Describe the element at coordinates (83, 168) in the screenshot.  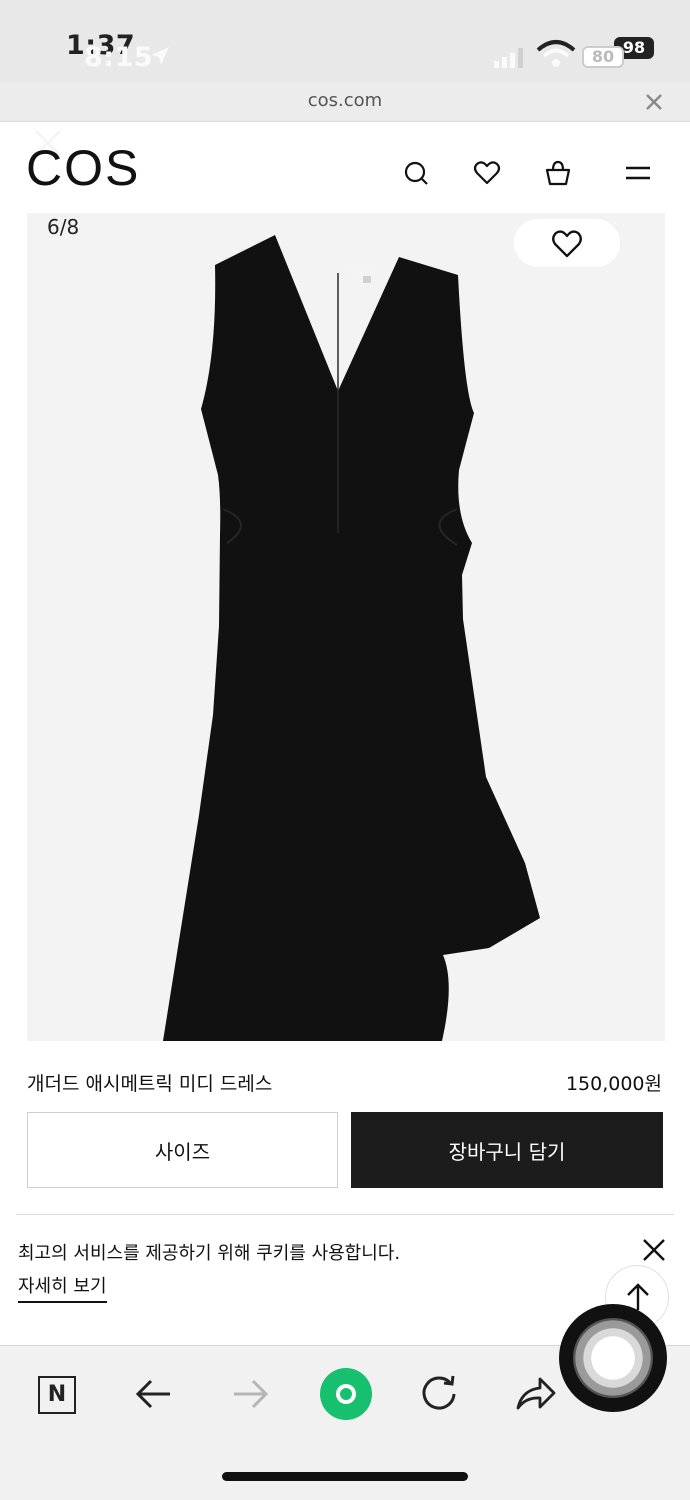
I see `cos-logo: COS` at that location.